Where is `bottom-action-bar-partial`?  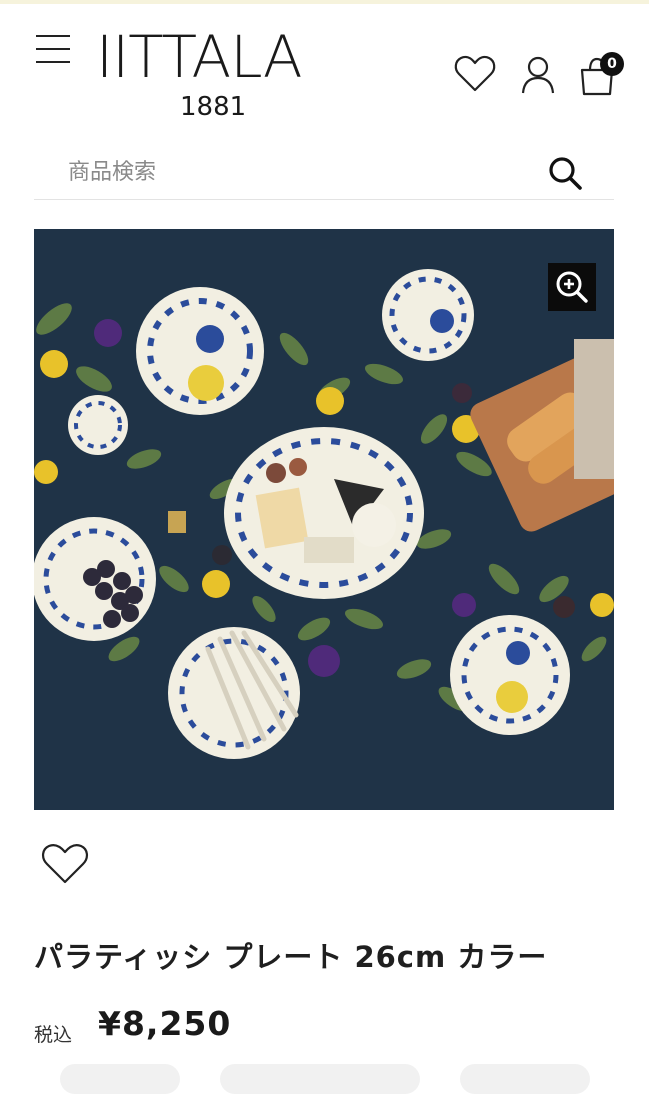 bottom-action-bar-partial is located at coordinates (324, 1076).